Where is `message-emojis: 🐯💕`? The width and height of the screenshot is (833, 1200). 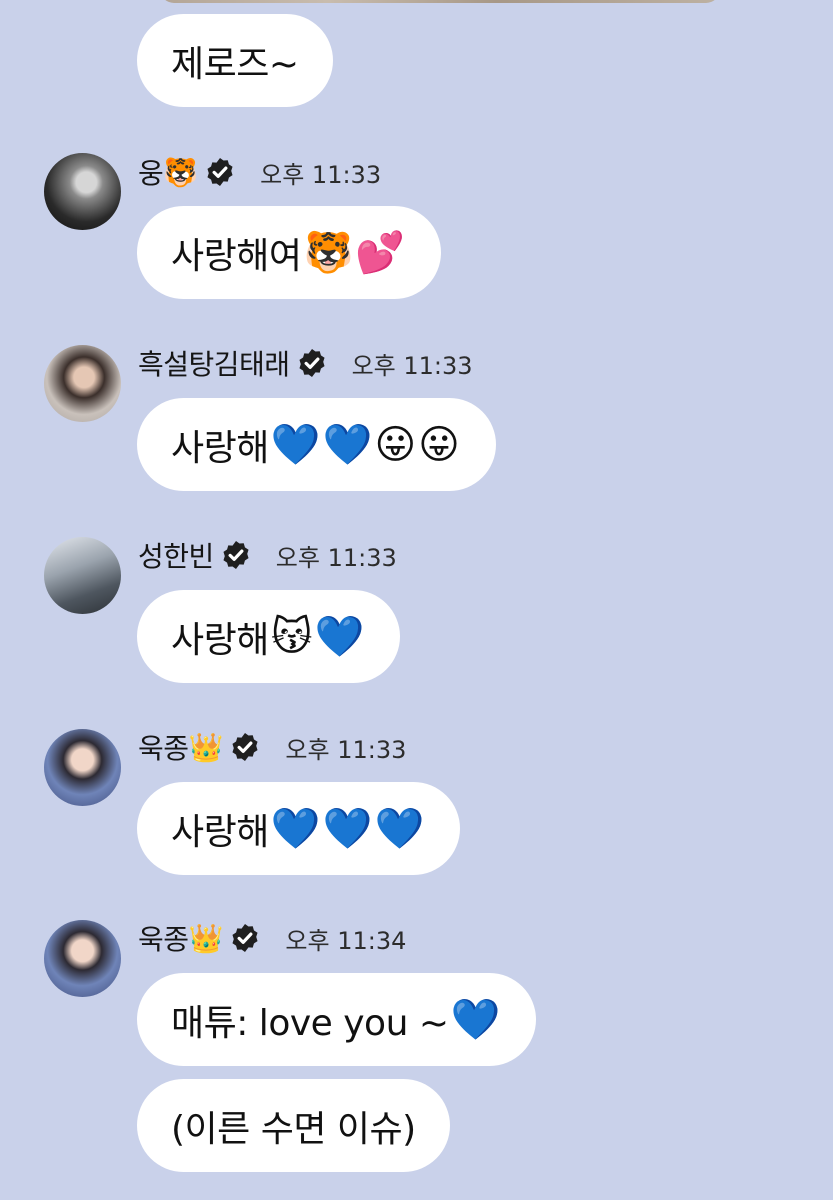
message-emojis: 🐯💕 is located at coordinates (355, 253).